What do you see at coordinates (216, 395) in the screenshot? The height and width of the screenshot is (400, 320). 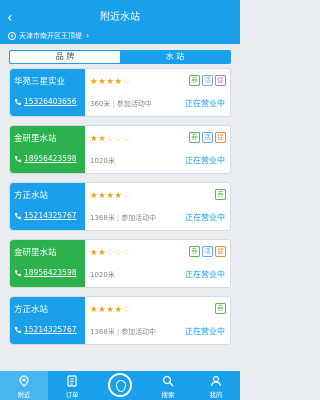 I see `nav-mine-label: 我的` at bounding box center [216, 395].